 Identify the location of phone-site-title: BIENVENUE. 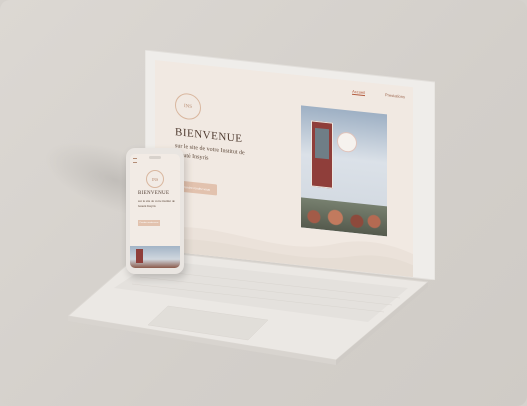
(154, 193).